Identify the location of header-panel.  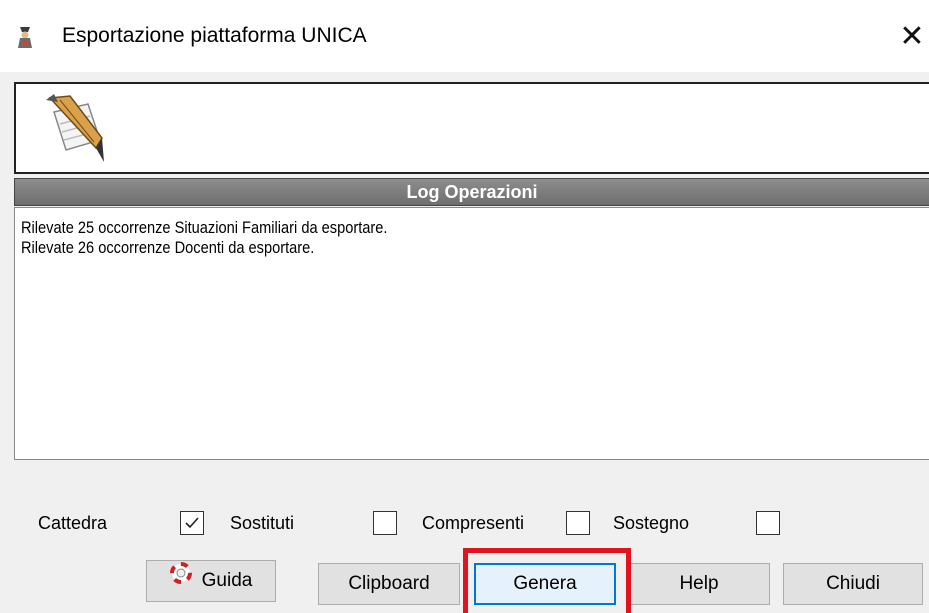
(471, 128).